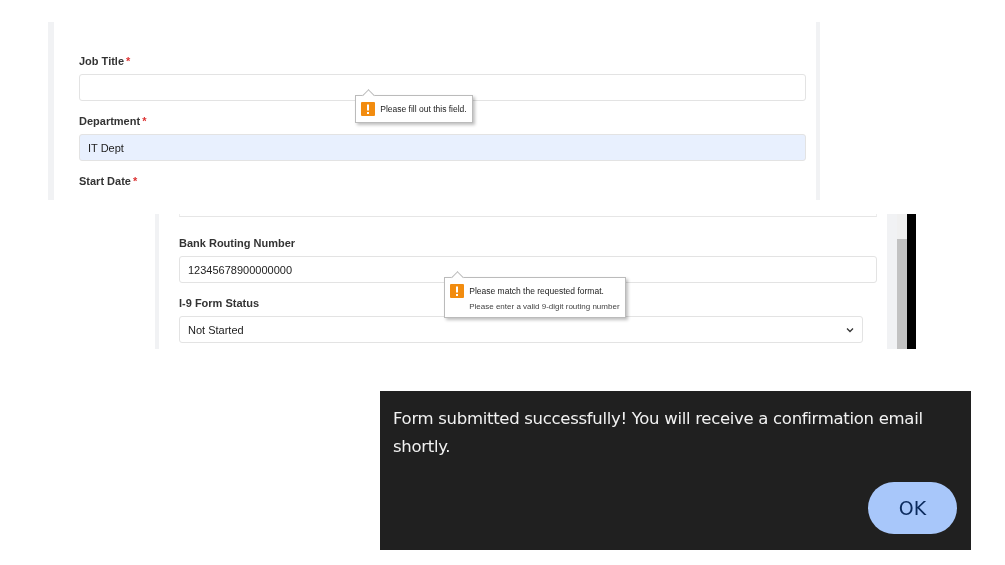 The height and width of the screenshot is (565, 1005). What do you see at coordinates (521, 329) in the screenshot?
I see `dropdown: Not Started` at bounding box center [521, 329].